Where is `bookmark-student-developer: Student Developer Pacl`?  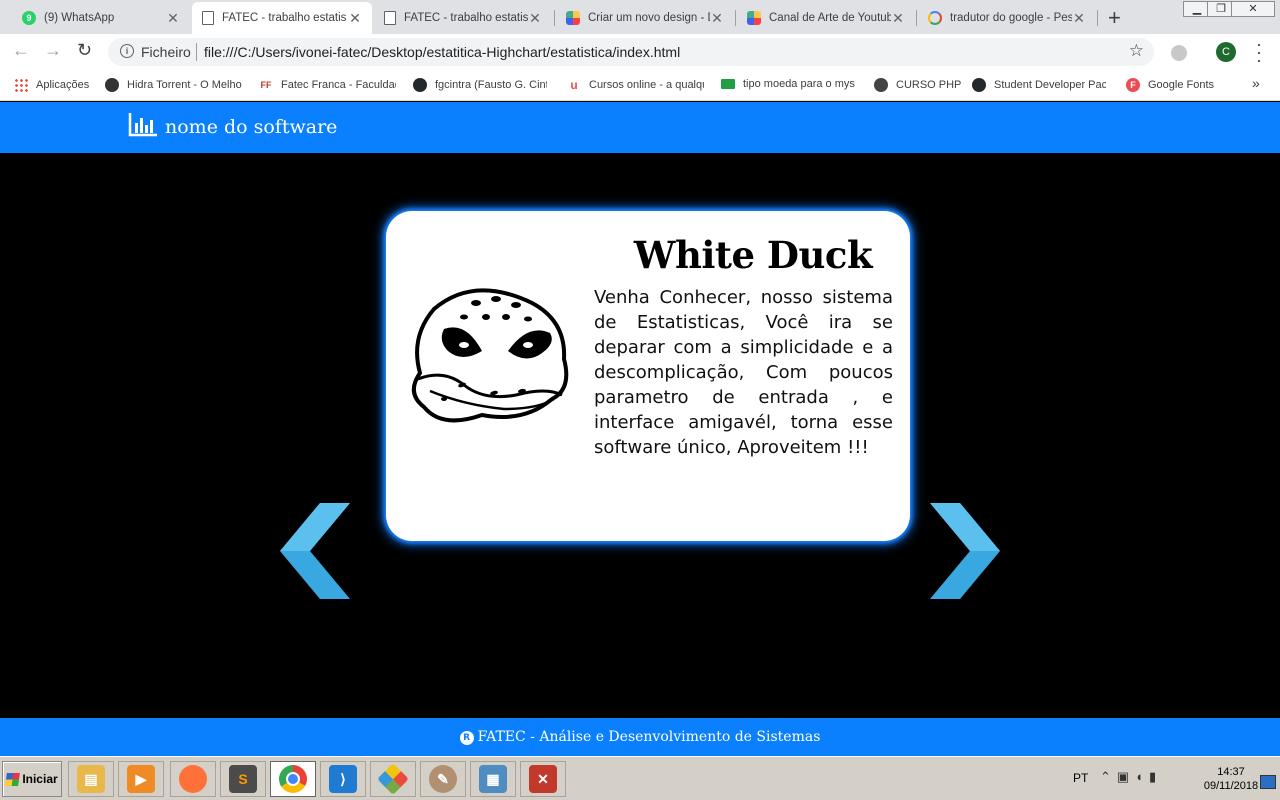
bookmark-student-developer: Student Developer Pacl is located at coordinates (1039, 85).